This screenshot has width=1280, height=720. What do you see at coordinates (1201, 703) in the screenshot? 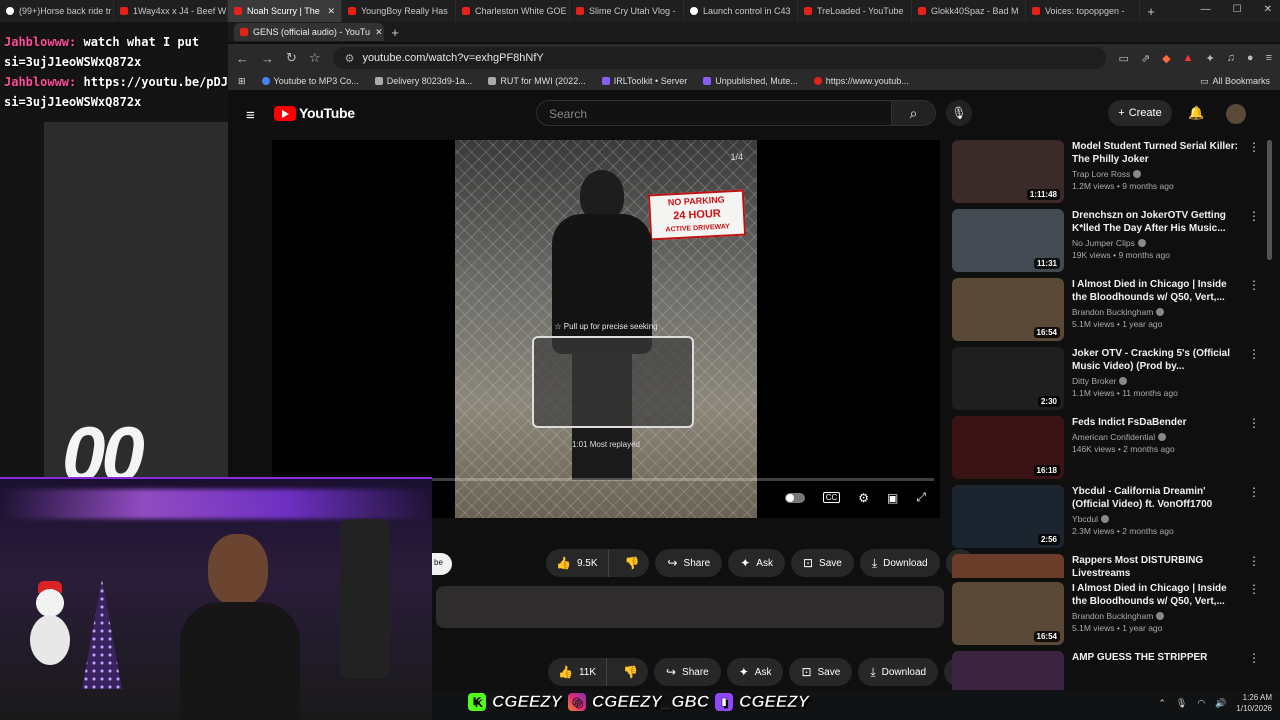
I see `wifi-icon: ◠` at bounding box center [1201, 703].